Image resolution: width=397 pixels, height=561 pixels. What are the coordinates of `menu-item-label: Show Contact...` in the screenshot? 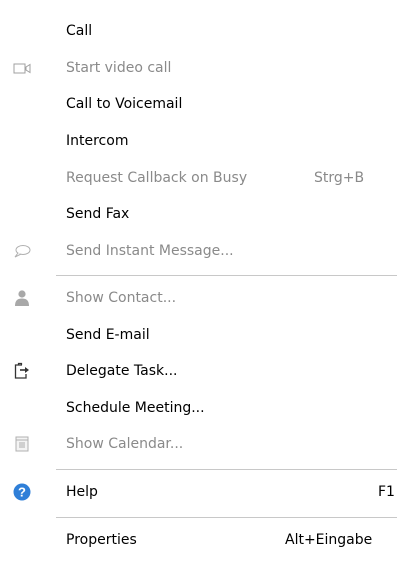 It's located at (121, 298).